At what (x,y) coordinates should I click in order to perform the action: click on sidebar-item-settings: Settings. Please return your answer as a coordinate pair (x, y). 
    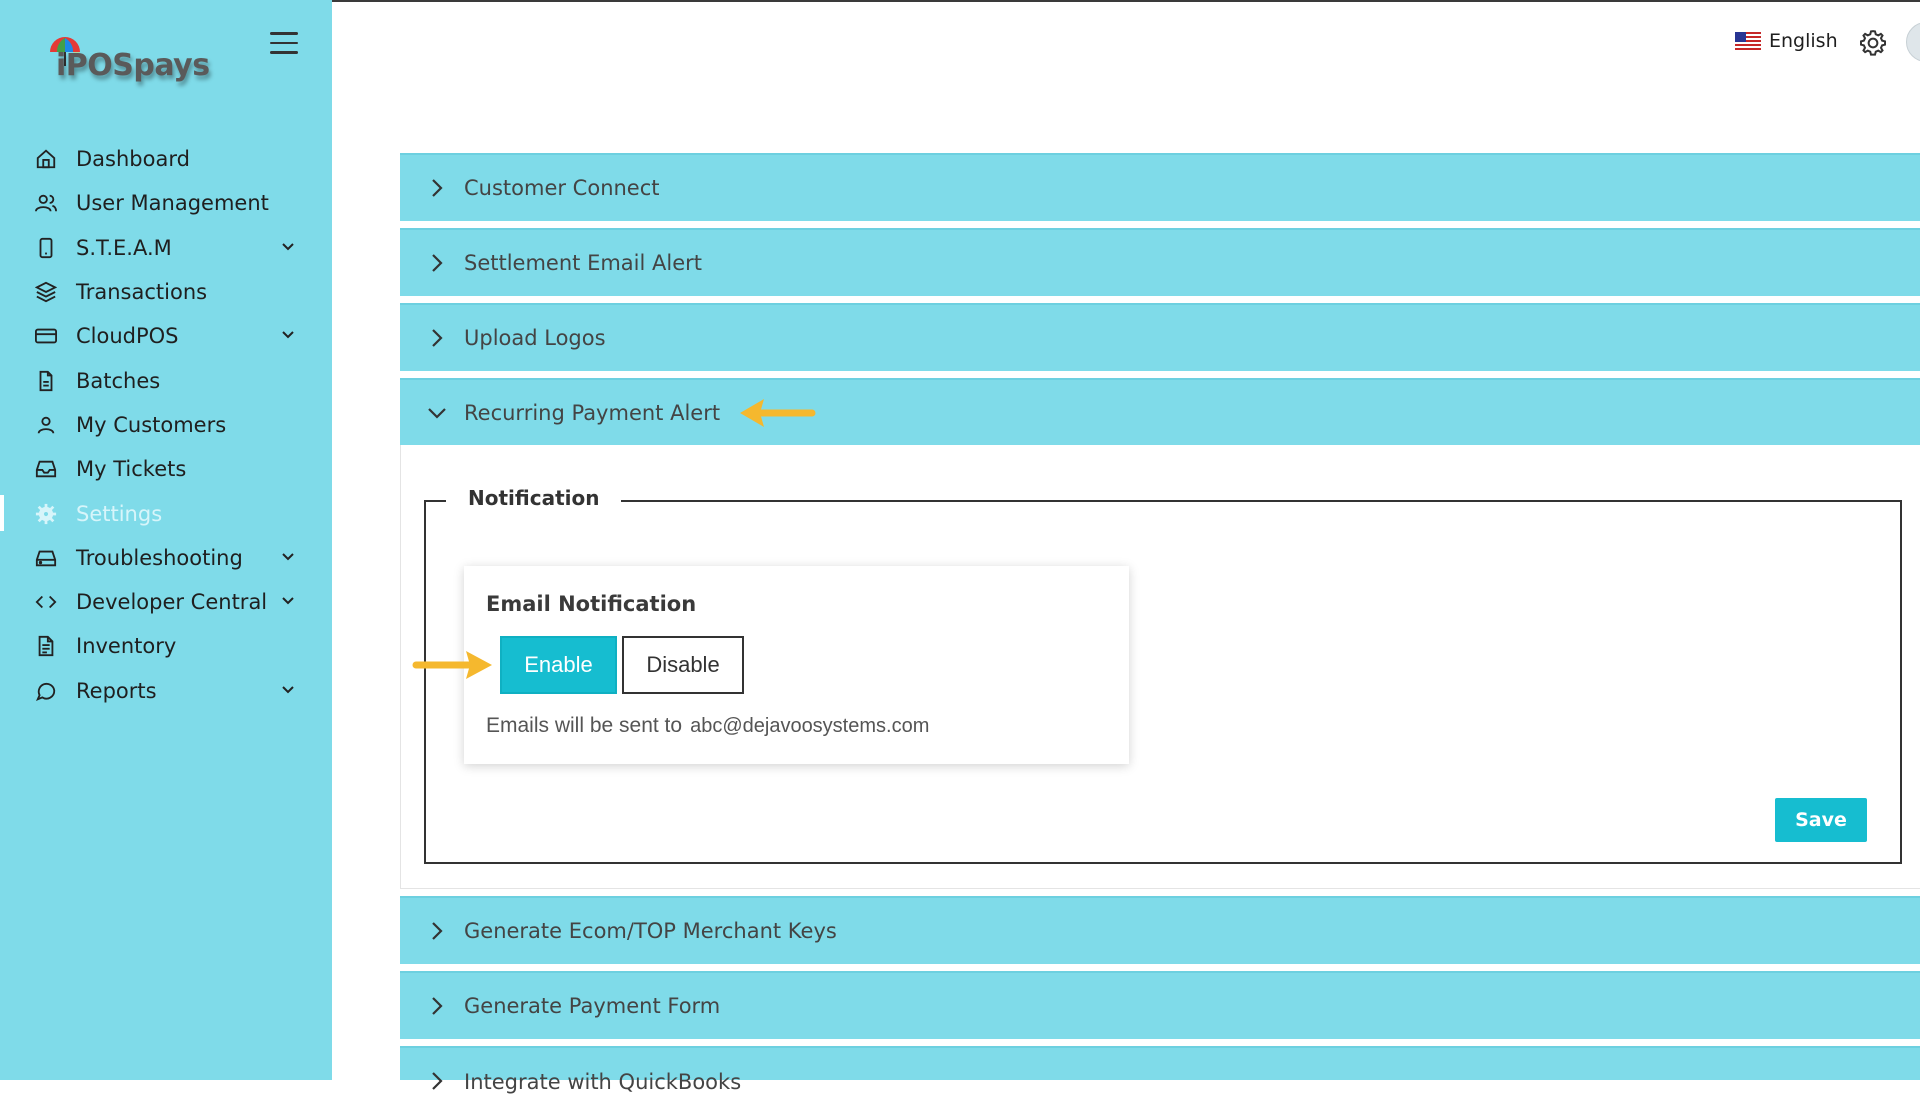
    Looking at the image, I should click on (166, 513).